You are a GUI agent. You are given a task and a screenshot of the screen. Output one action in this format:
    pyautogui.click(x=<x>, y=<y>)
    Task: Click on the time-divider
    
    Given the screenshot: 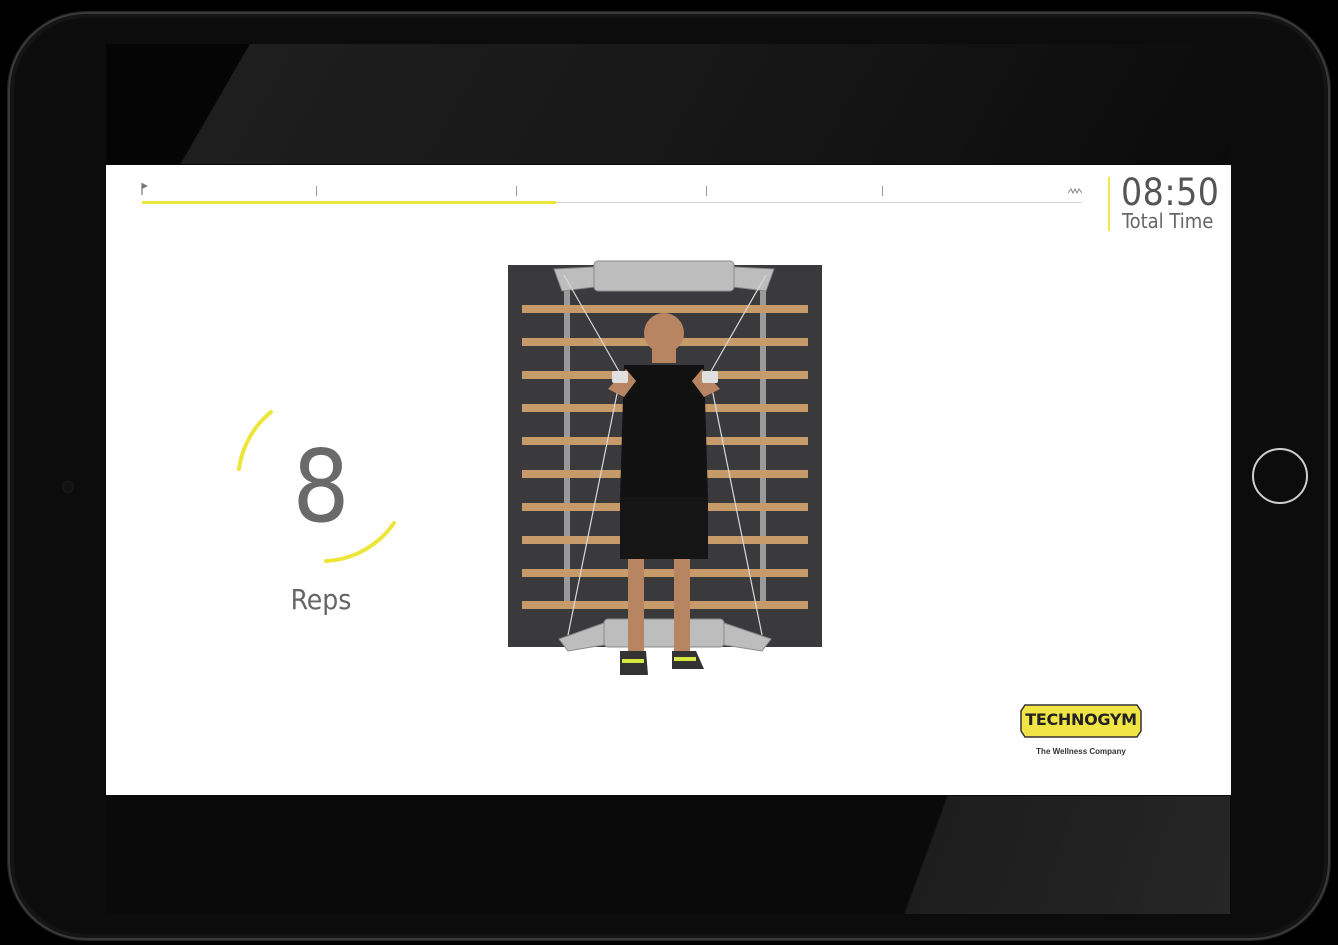 What is the action you would take?
    pyautogui.click(x=1109, y=204)
    